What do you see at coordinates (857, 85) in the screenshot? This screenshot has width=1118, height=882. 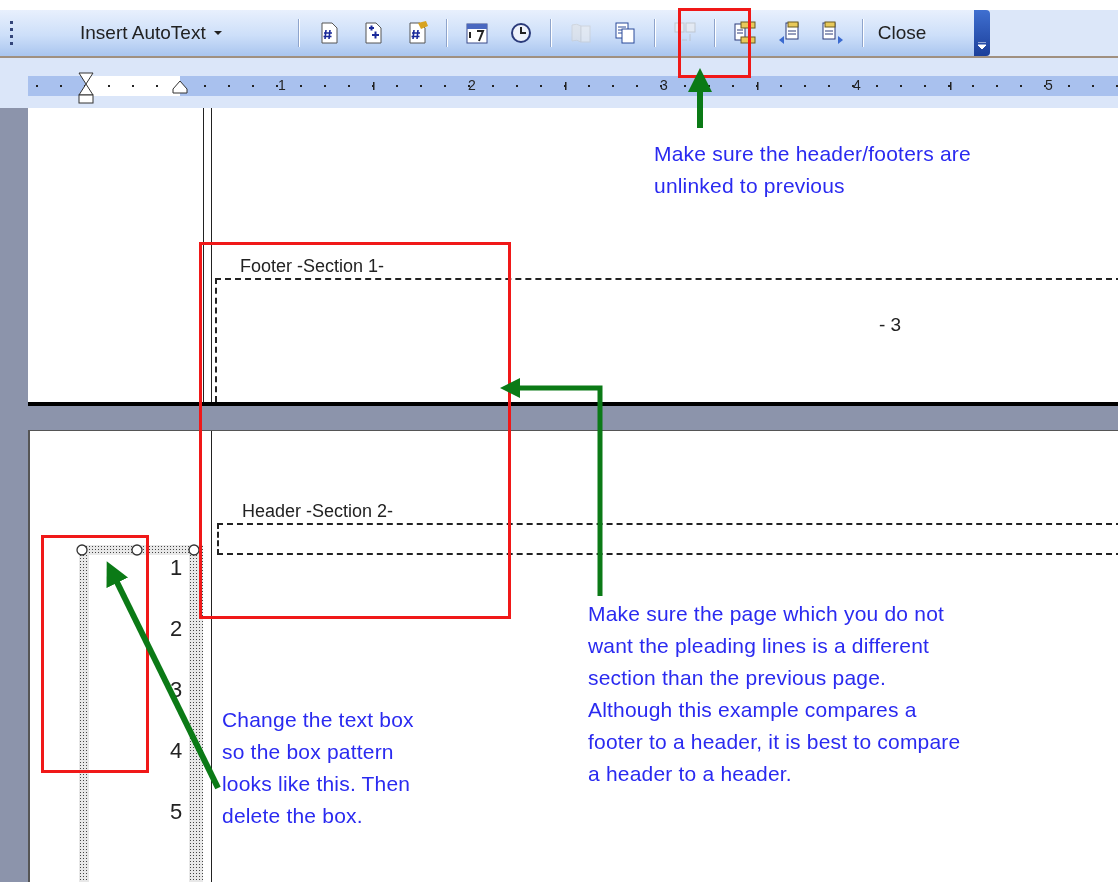 I see `ruler-number: 4` at bounding box center [857, 85].